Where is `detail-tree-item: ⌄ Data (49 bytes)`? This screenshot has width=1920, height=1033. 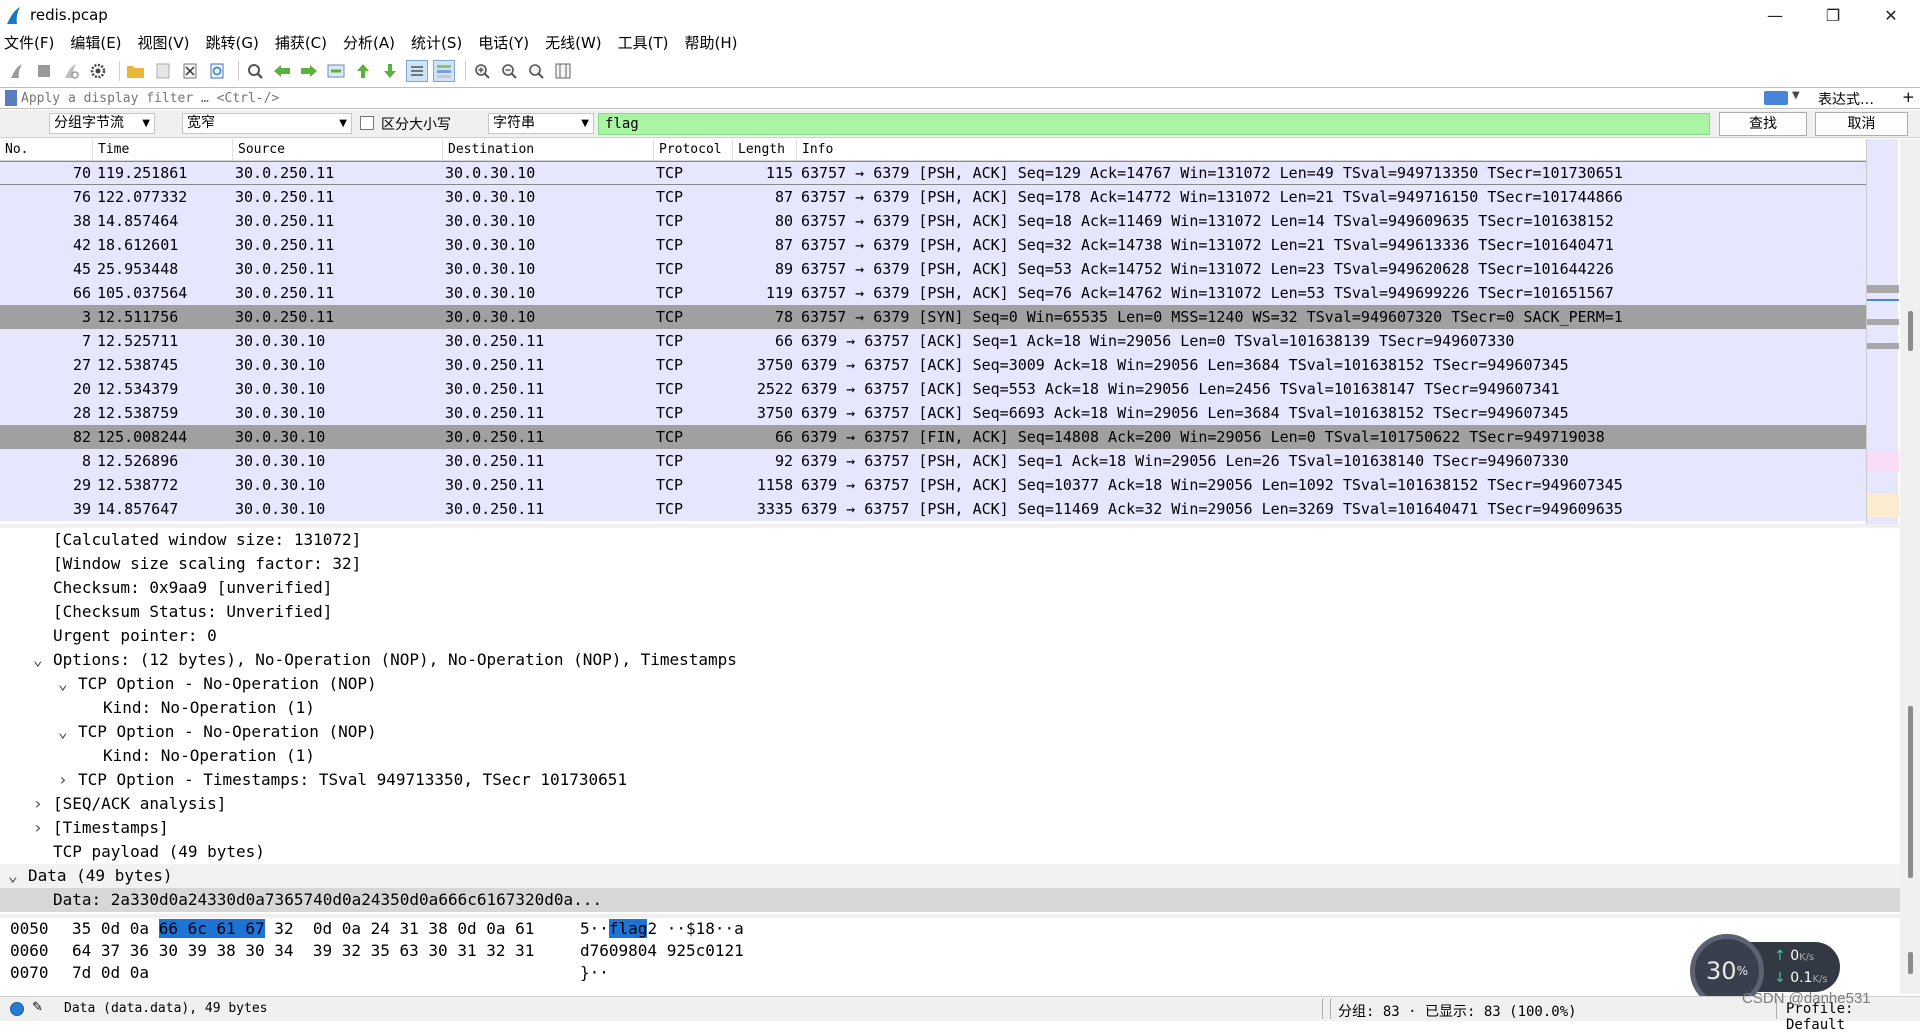 detail-tree-item: ⌄ Data (49 bytes) is located at coordinates (950, 876).